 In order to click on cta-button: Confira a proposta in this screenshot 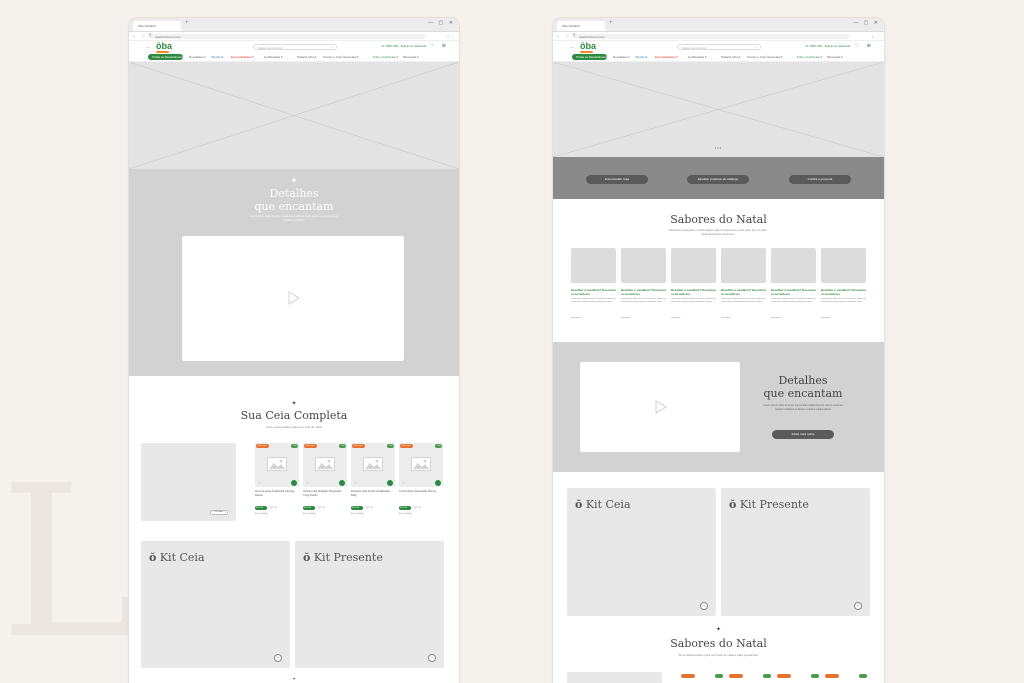, I will do `click(820, 179)`.